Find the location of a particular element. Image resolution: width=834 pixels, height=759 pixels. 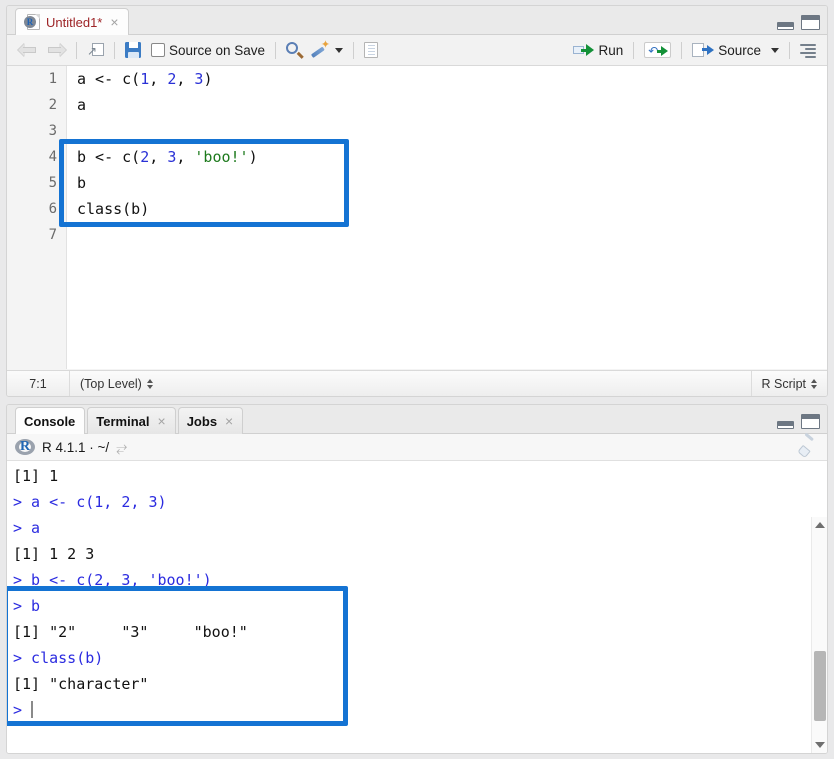

run-button: Run is located at coordinates (598, 50).